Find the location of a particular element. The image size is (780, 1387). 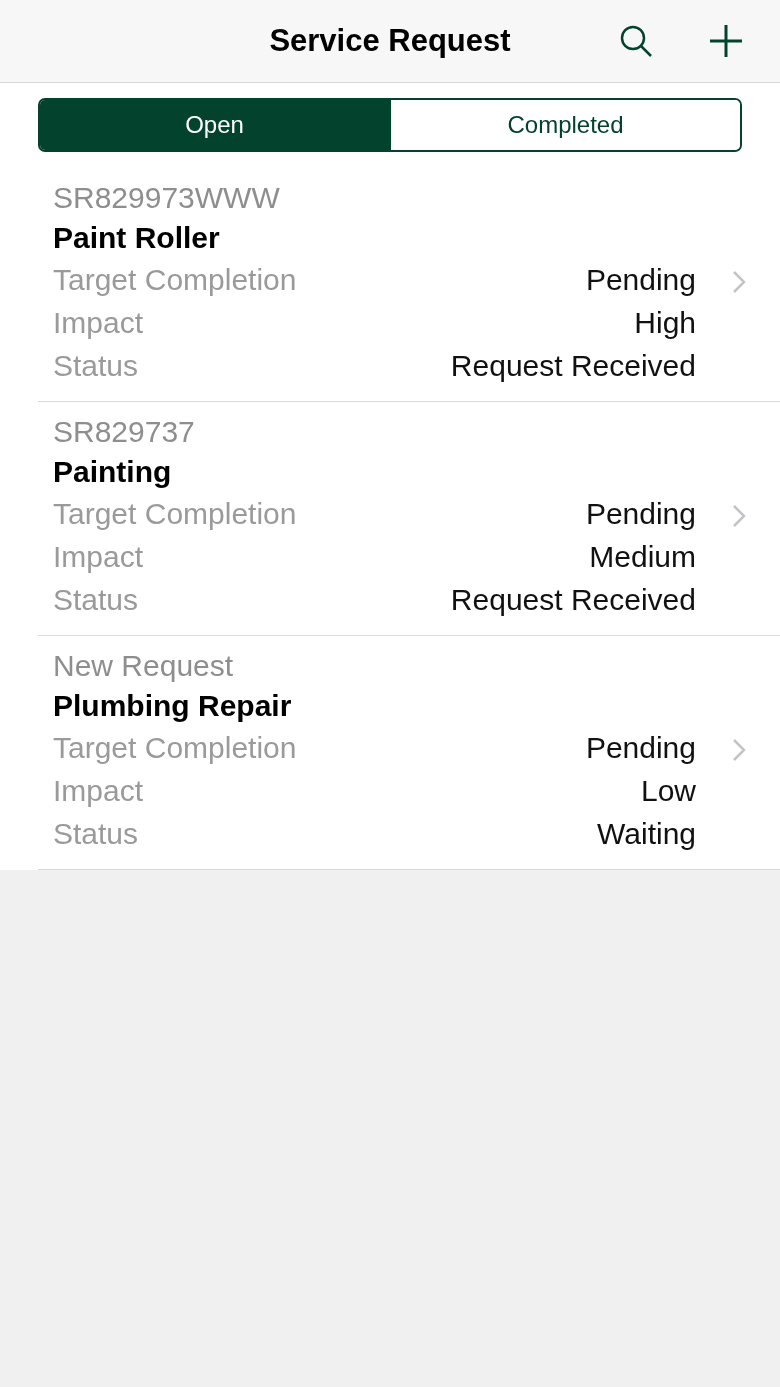

request-title: Paint Roller is located at coordinates (137, 238).